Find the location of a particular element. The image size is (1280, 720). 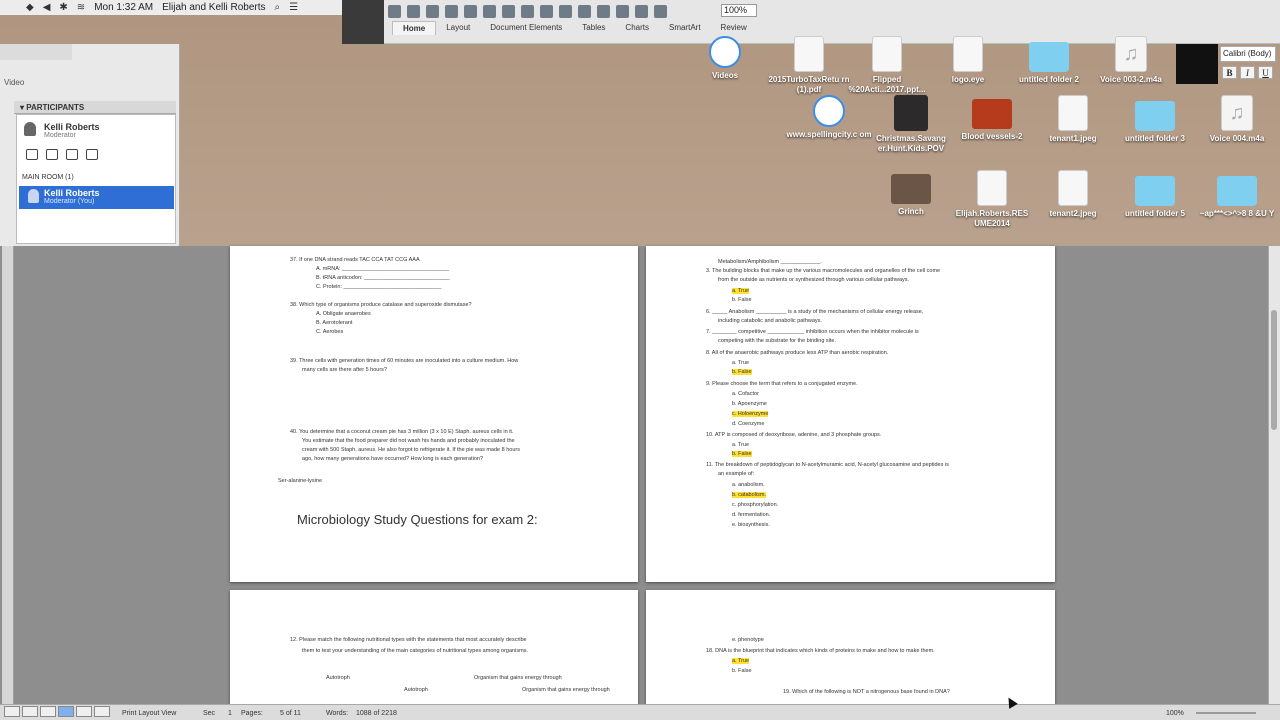

hand-icon is located at coordinates (72, 154).